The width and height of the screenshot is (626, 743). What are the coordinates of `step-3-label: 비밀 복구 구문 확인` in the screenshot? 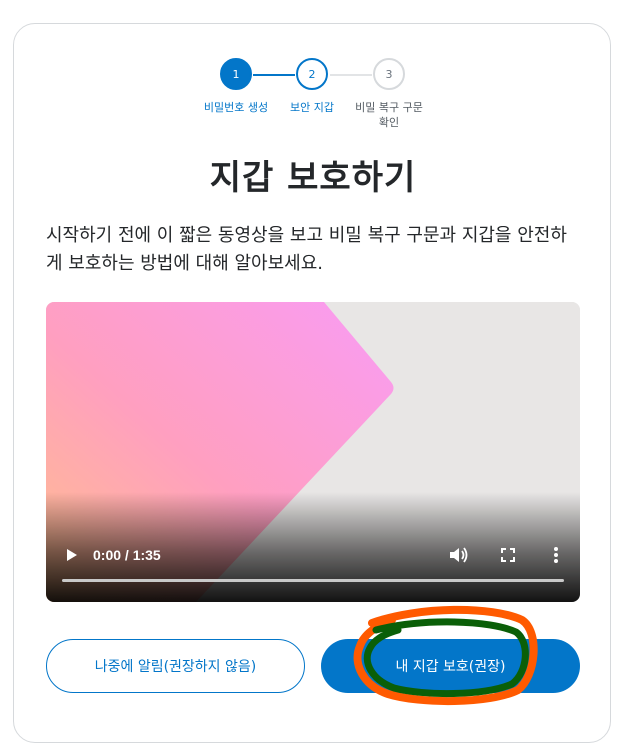 It's located at (389, 115).